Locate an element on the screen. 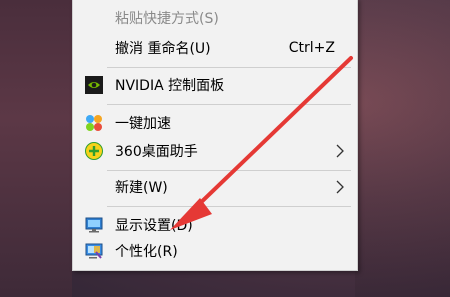  menu-item-360-desktop-assistant: 360桌面助手 is located at coordinates (215, 151).